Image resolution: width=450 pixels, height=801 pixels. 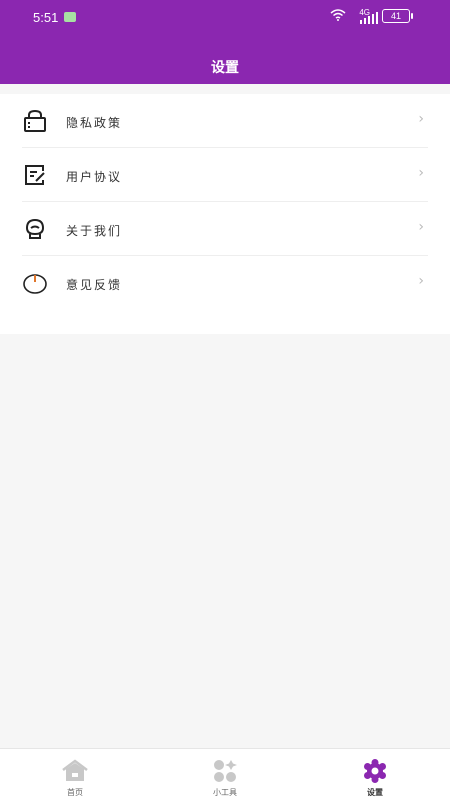 What do you see at coordinates (70, 17) in the screenshot?
I see `message-notification-icon` at bounding box center [70, 17].